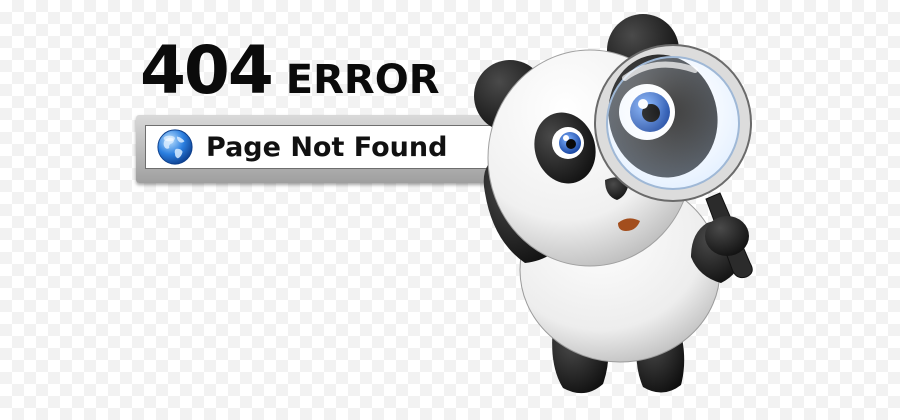 The height and width of the screenshot is (420, 900). I want to click on address-bar: Page Not Found, so click(322, 149).